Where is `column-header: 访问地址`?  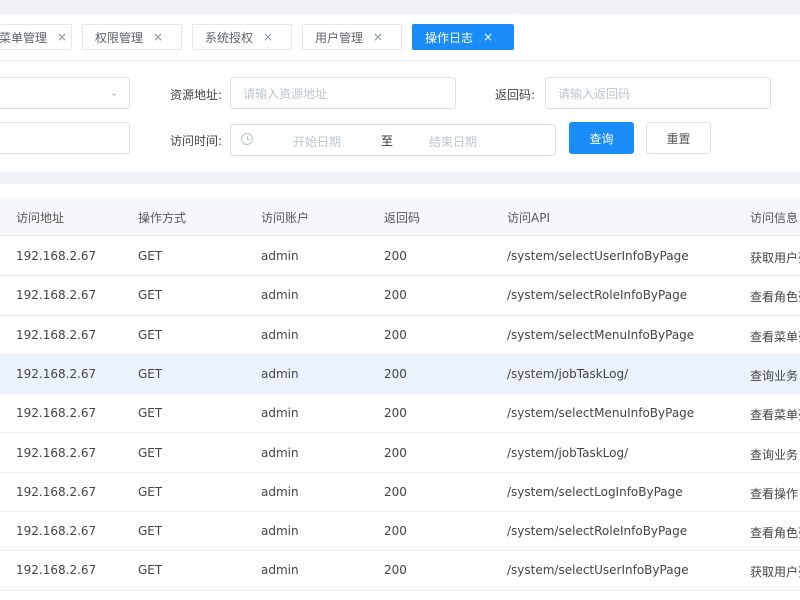
column-header: 访问地址 is located at coordinates (40, 218).